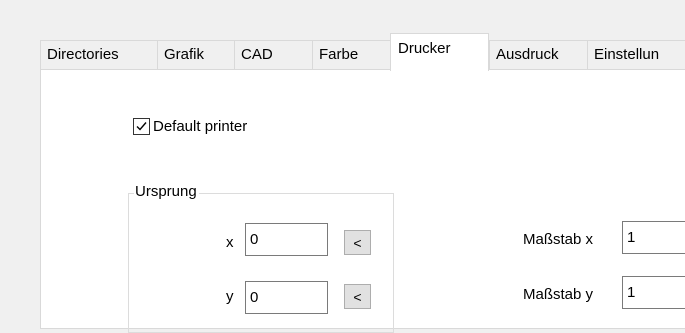 This screenshot has height=333, width=685. Describe the element at coordinates (636, 54) in the screenshot. I see `tab-einstellungen: Einstellun` at that location.